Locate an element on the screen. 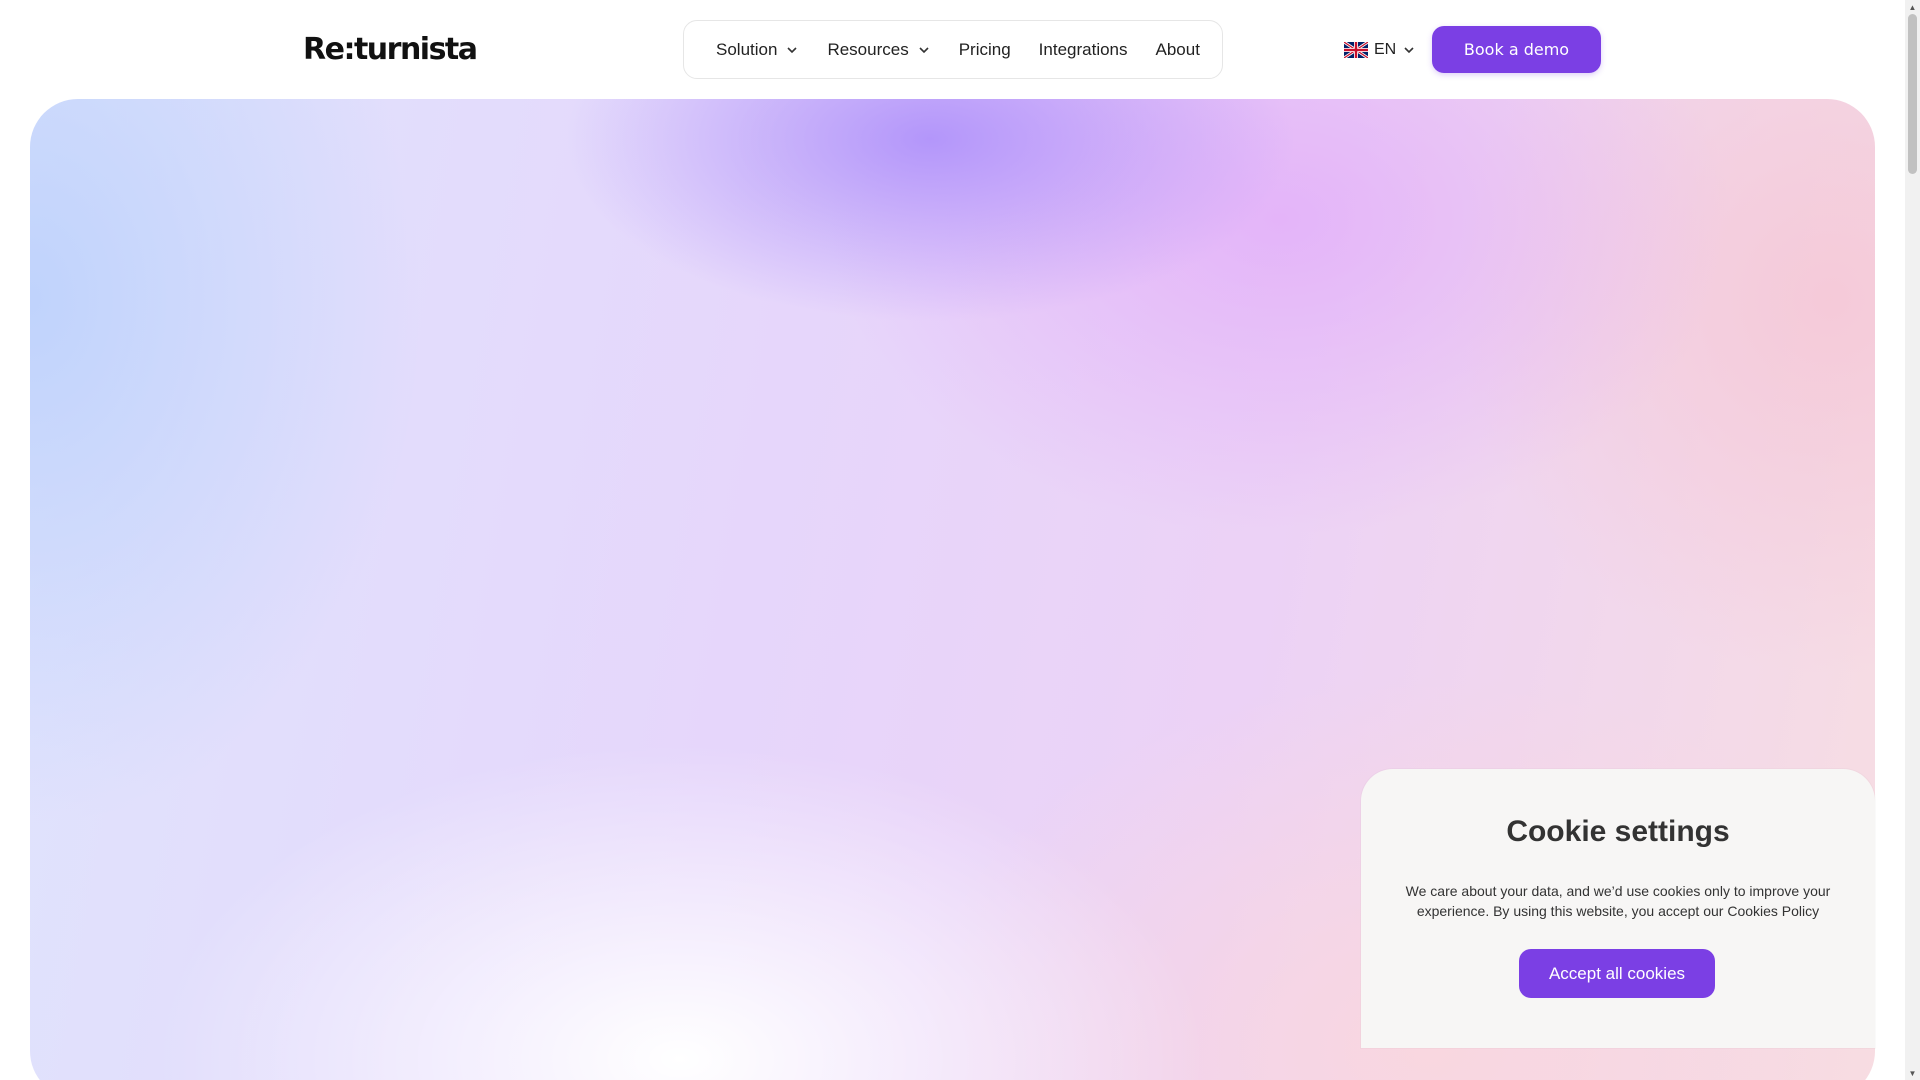 The width and height of the screenshot is (1920, 1080). nav-item-resources: Resources is located at coordinates (878, 50).